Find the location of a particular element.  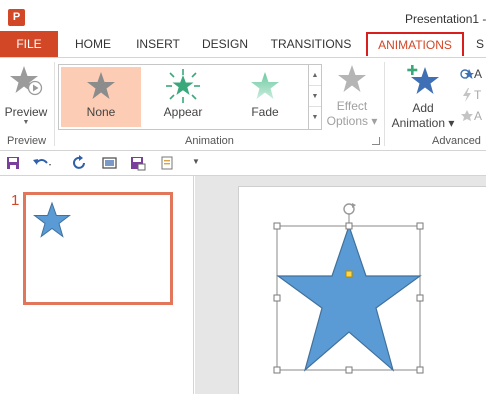

preview-dropdown-caret-icon: ▼ is located at coordinates (26, 123).